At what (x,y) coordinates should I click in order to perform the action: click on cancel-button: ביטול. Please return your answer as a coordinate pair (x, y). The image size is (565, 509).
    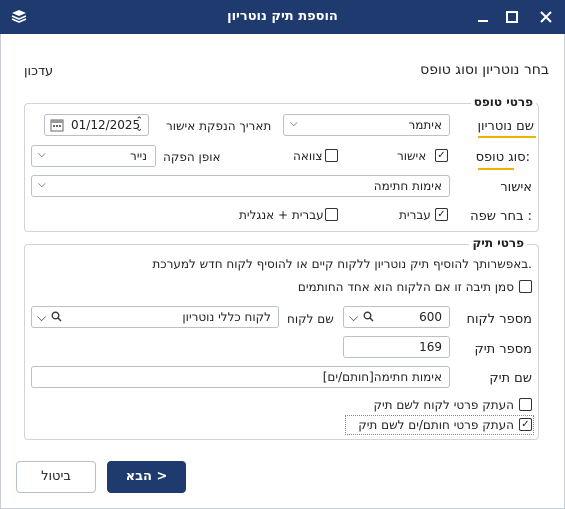
    Looking at the image, I should click on (56, 477).